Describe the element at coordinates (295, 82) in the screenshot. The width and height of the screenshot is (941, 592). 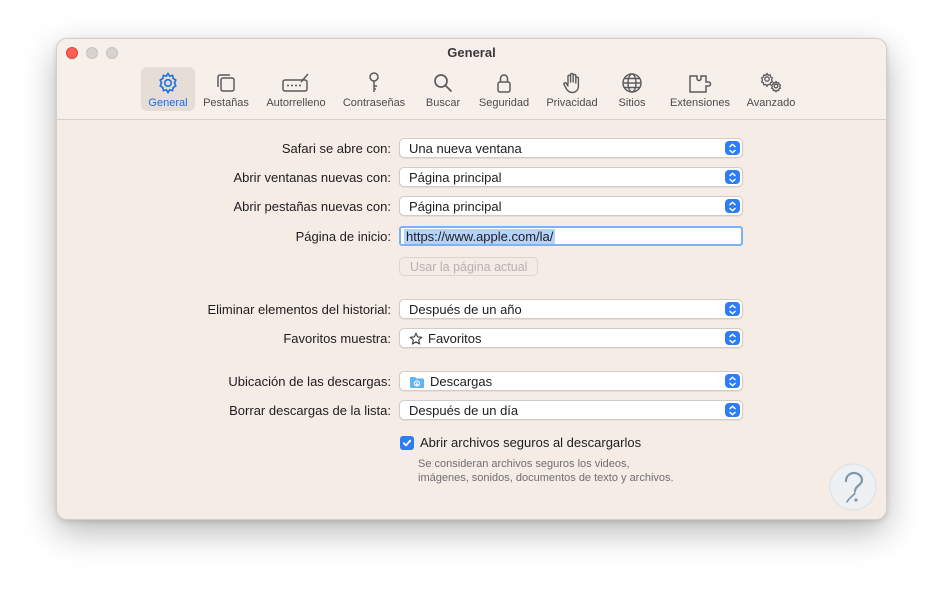
I see `autofill-icon` at that location.